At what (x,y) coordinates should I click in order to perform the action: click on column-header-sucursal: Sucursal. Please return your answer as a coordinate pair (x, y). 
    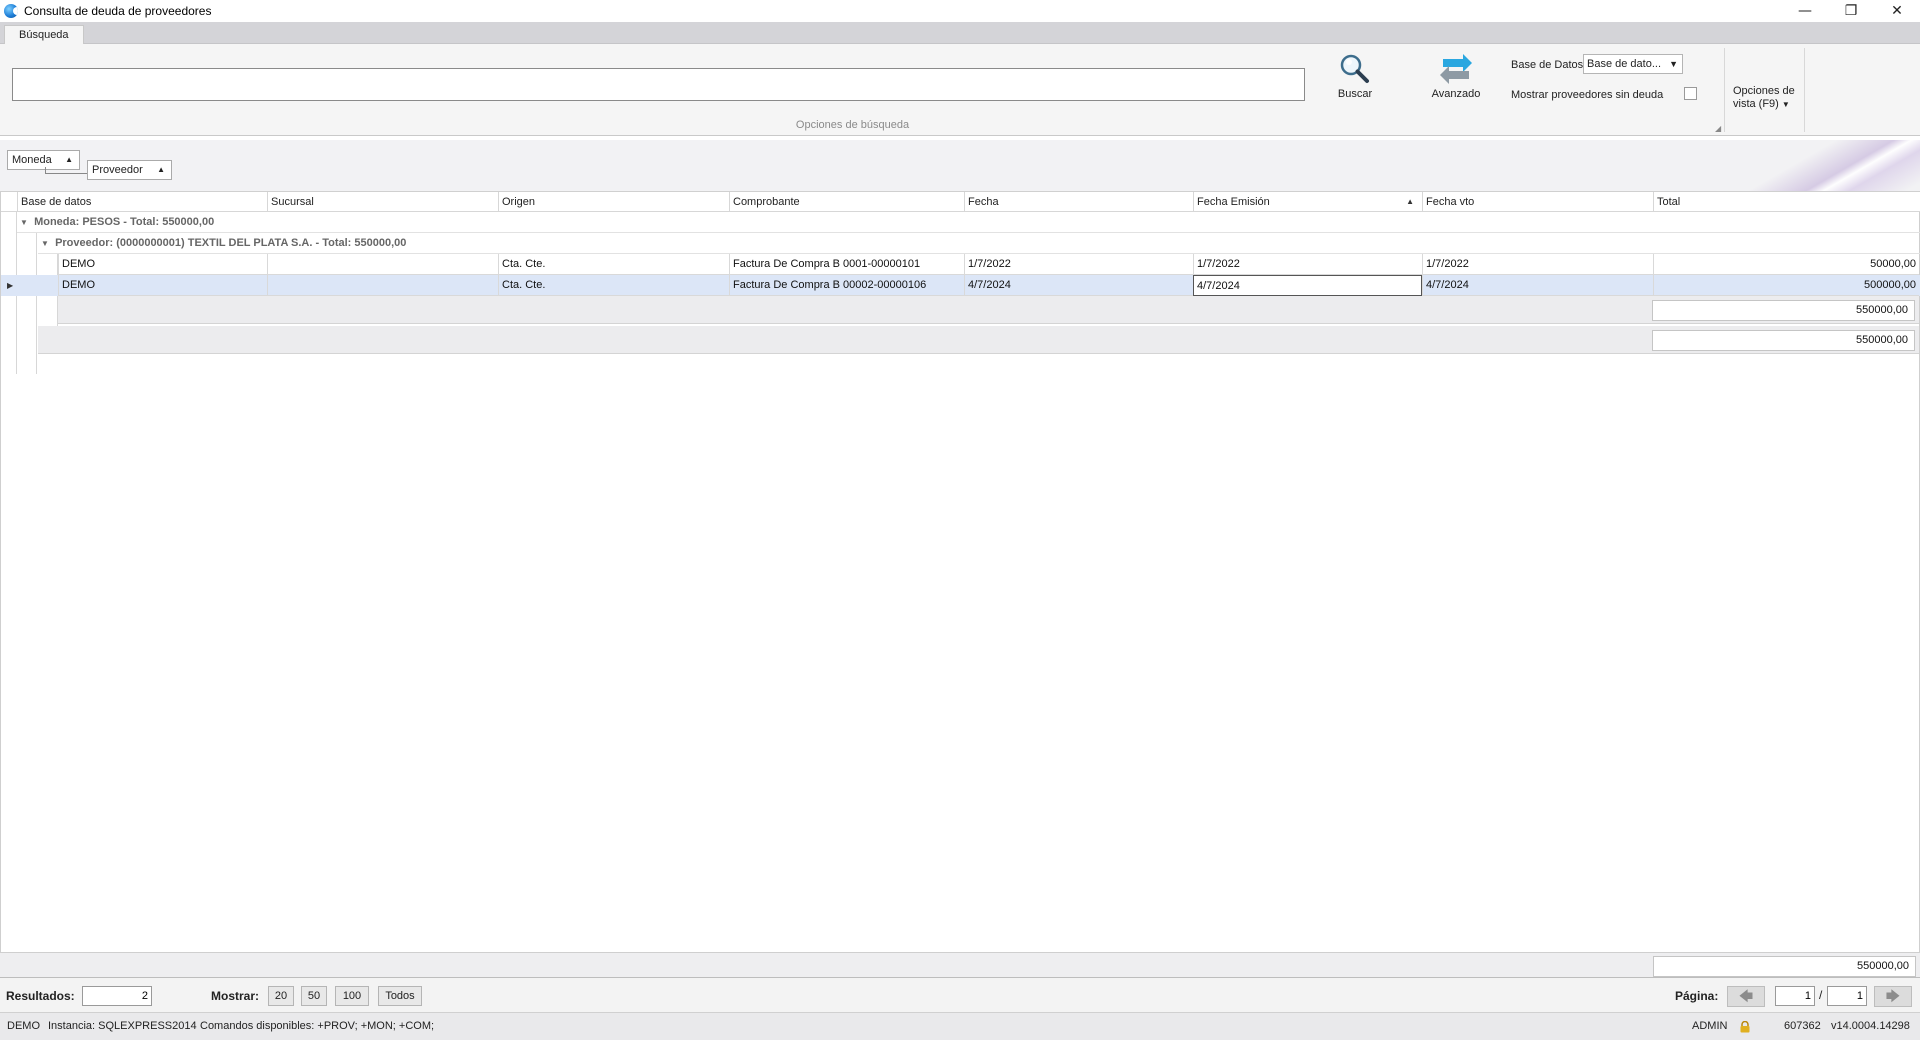
    Looking at the image, I should click on (382, 202).